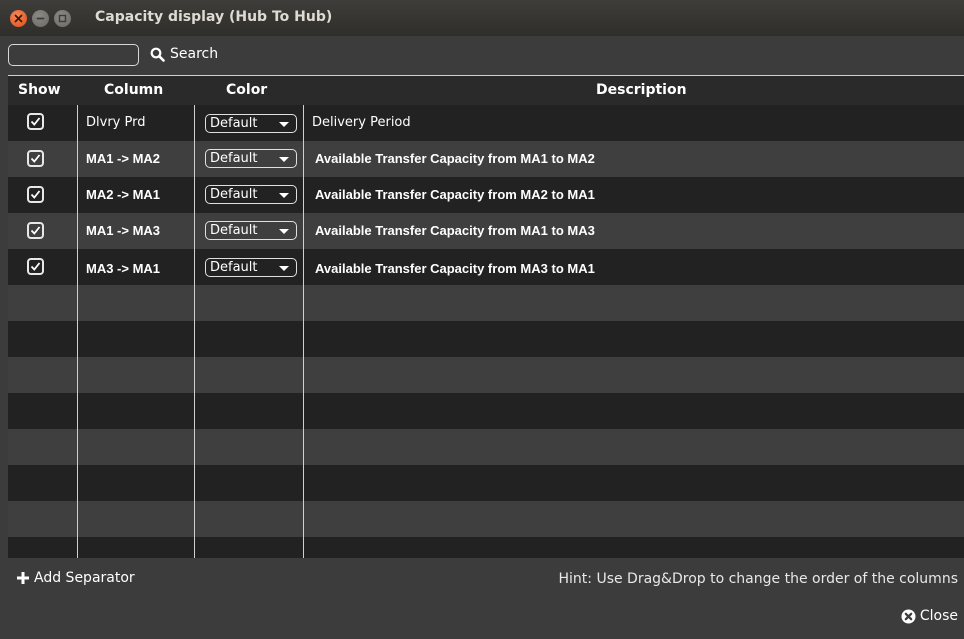 This screenshot has width=964, height=639. I want to click on header-color: Color, so click(246, 90).